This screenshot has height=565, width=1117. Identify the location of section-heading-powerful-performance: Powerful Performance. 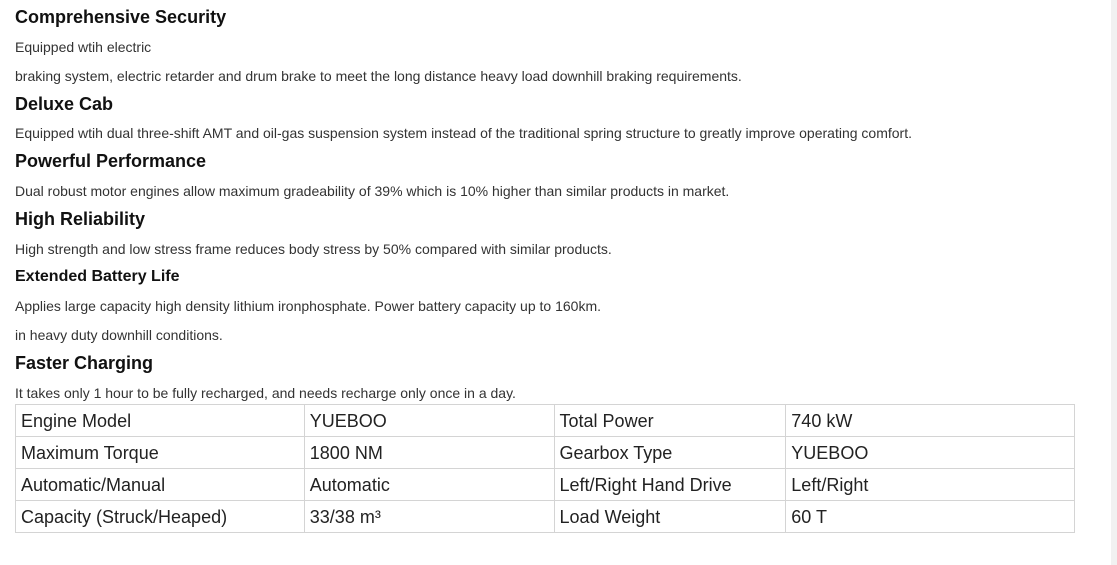
(111, 161).